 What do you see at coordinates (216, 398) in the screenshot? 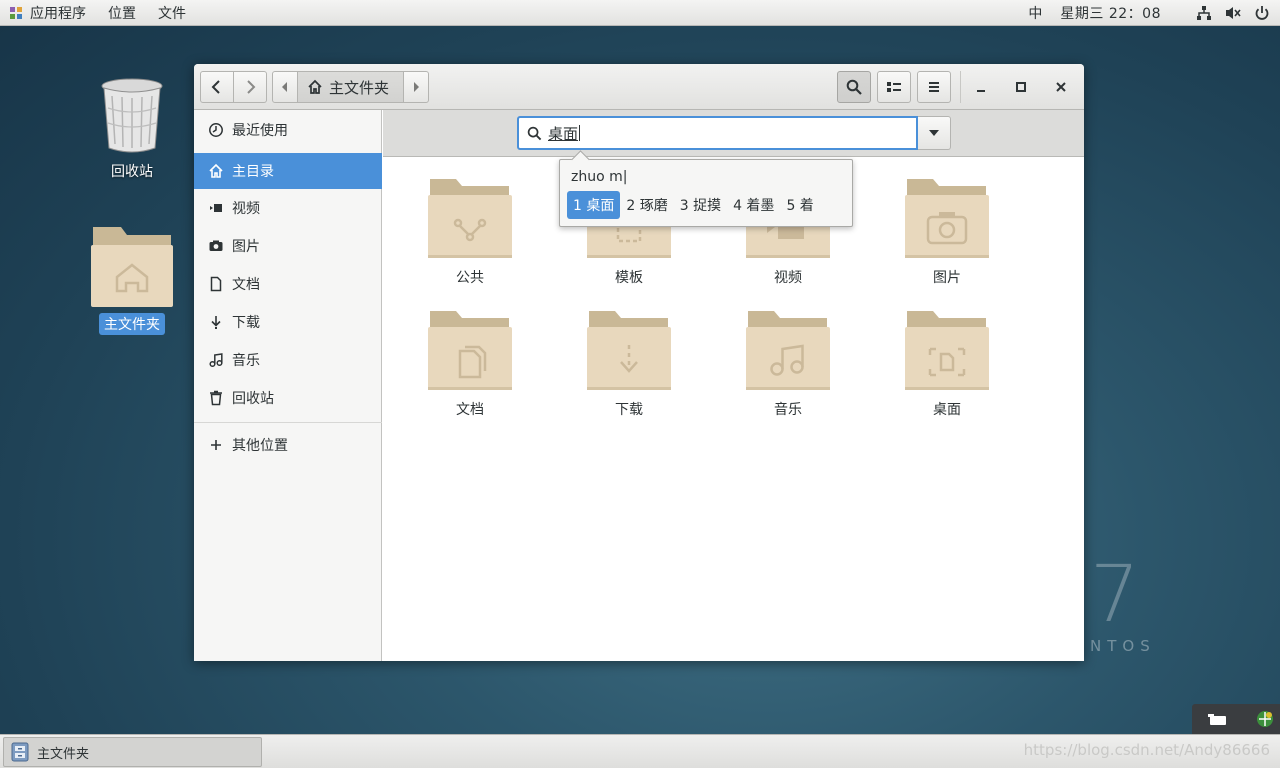
I see `trash-icon` at bounding box center [216, 398].